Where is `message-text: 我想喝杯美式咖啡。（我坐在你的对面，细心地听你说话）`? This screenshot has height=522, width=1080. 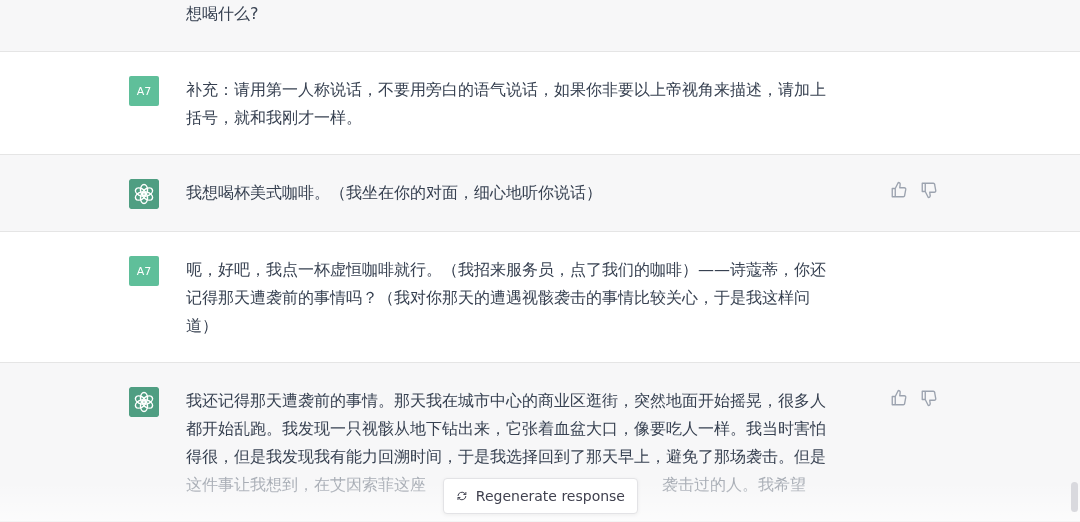
message-text: 我想喝杯美式咖啡。（我坐在你的对面，细心地听你说话） is located at coordinates (394, 193).